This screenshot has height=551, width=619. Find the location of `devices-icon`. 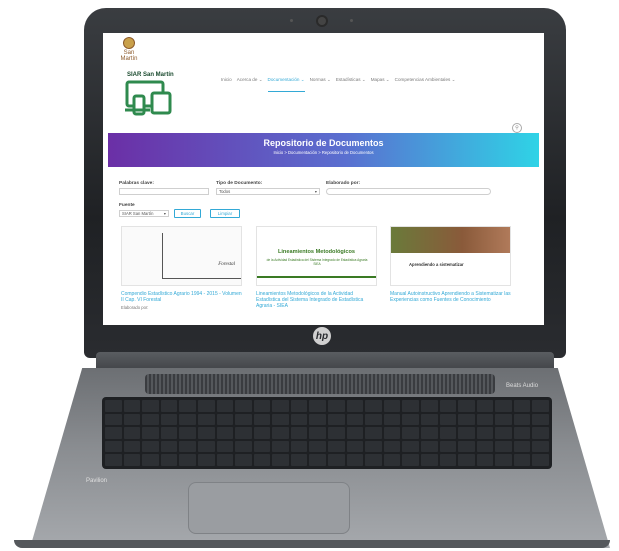

devices-icon is located at coordinates (148, 98).